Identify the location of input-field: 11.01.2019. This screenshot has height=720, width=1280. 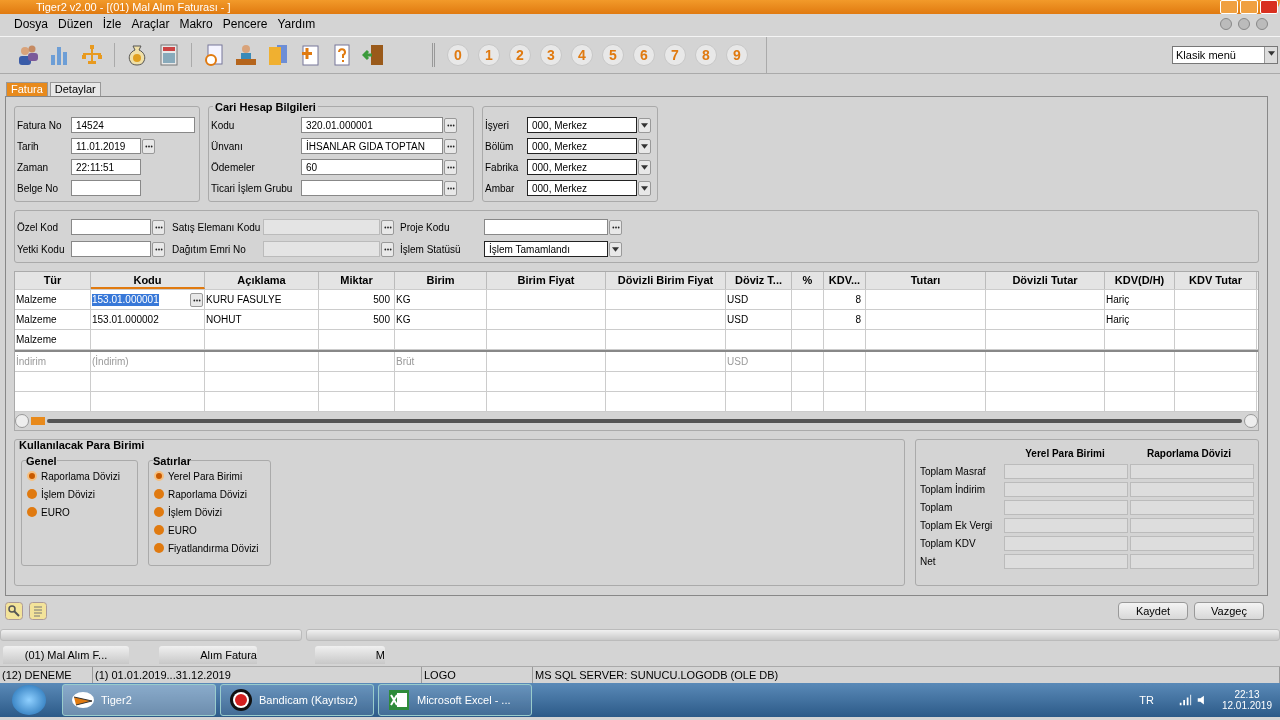
(106, 146).